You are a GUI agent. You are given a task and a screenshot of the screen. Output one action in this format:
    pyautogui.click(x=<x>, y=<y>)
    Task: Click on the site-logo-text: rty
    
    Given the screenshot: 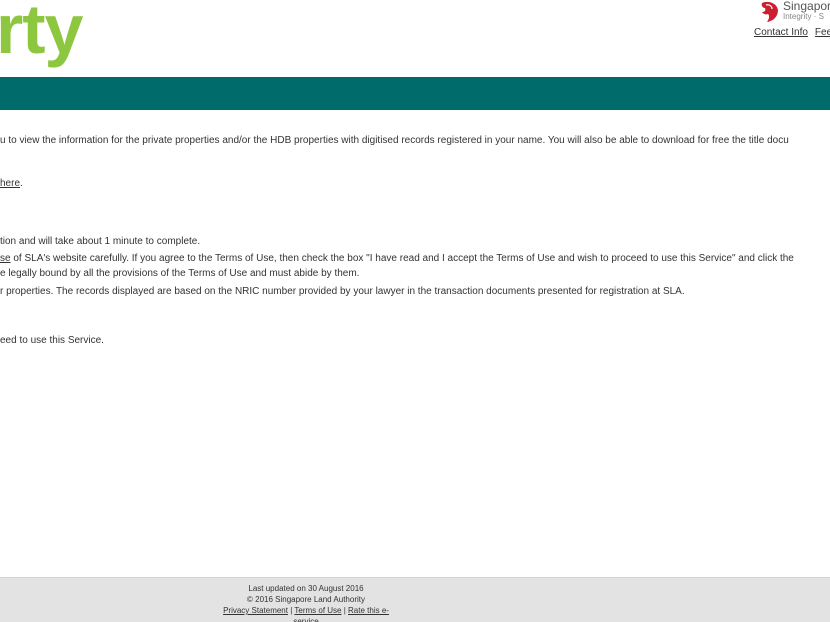 What is the action you would take?
    pyautogui.click(x=41, y=32)
    